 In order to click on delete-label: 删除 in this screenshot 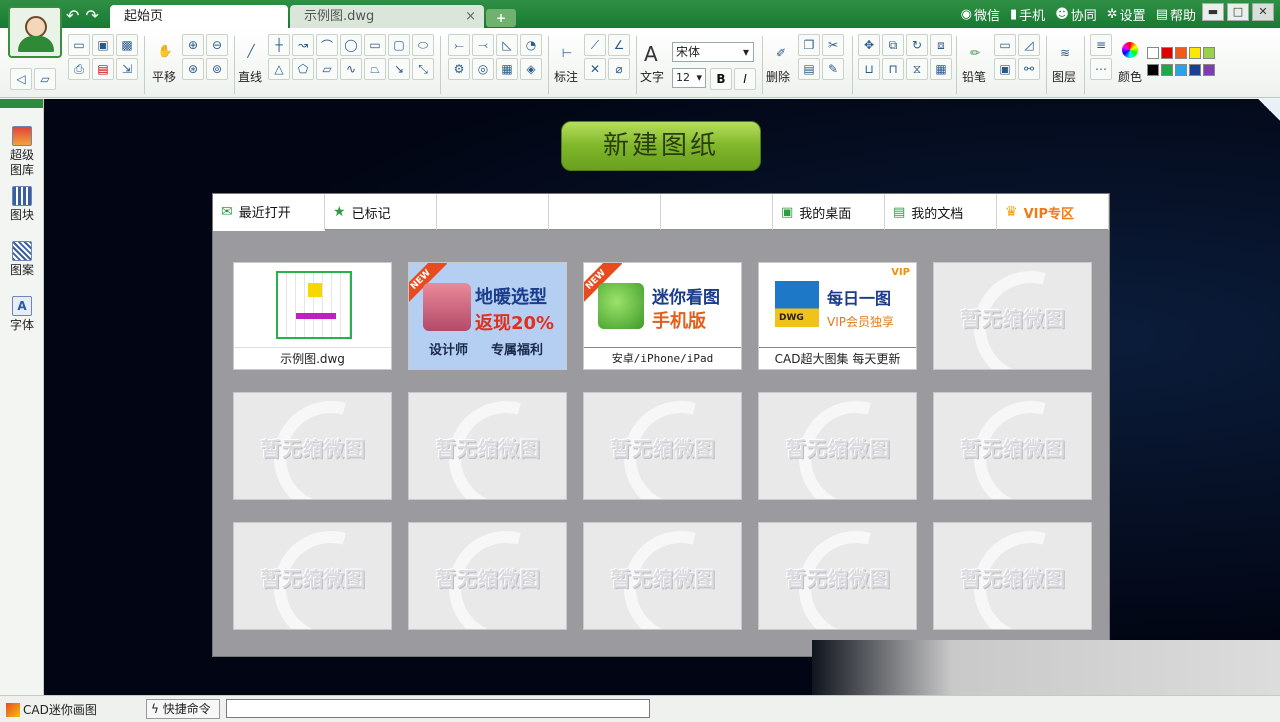, I will do `click(778, 76)`.